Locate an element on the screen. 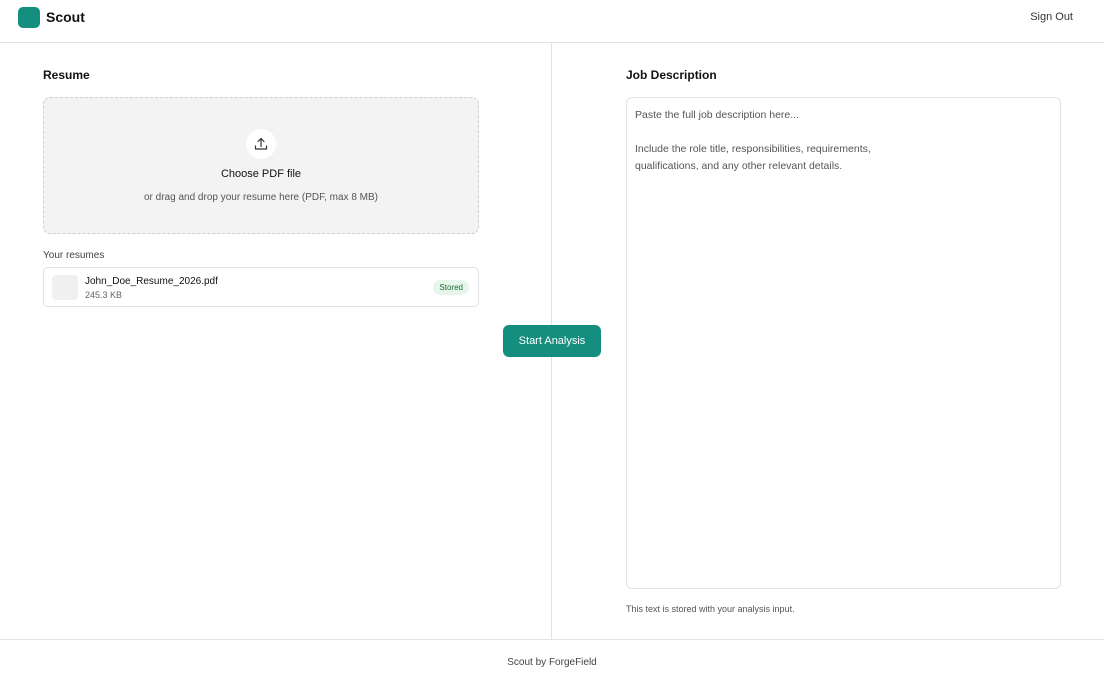 Image resolution: width=1104 pixels, height=676 pixels. footer: Scout by ForgeField is located at coordinates (552, 657).